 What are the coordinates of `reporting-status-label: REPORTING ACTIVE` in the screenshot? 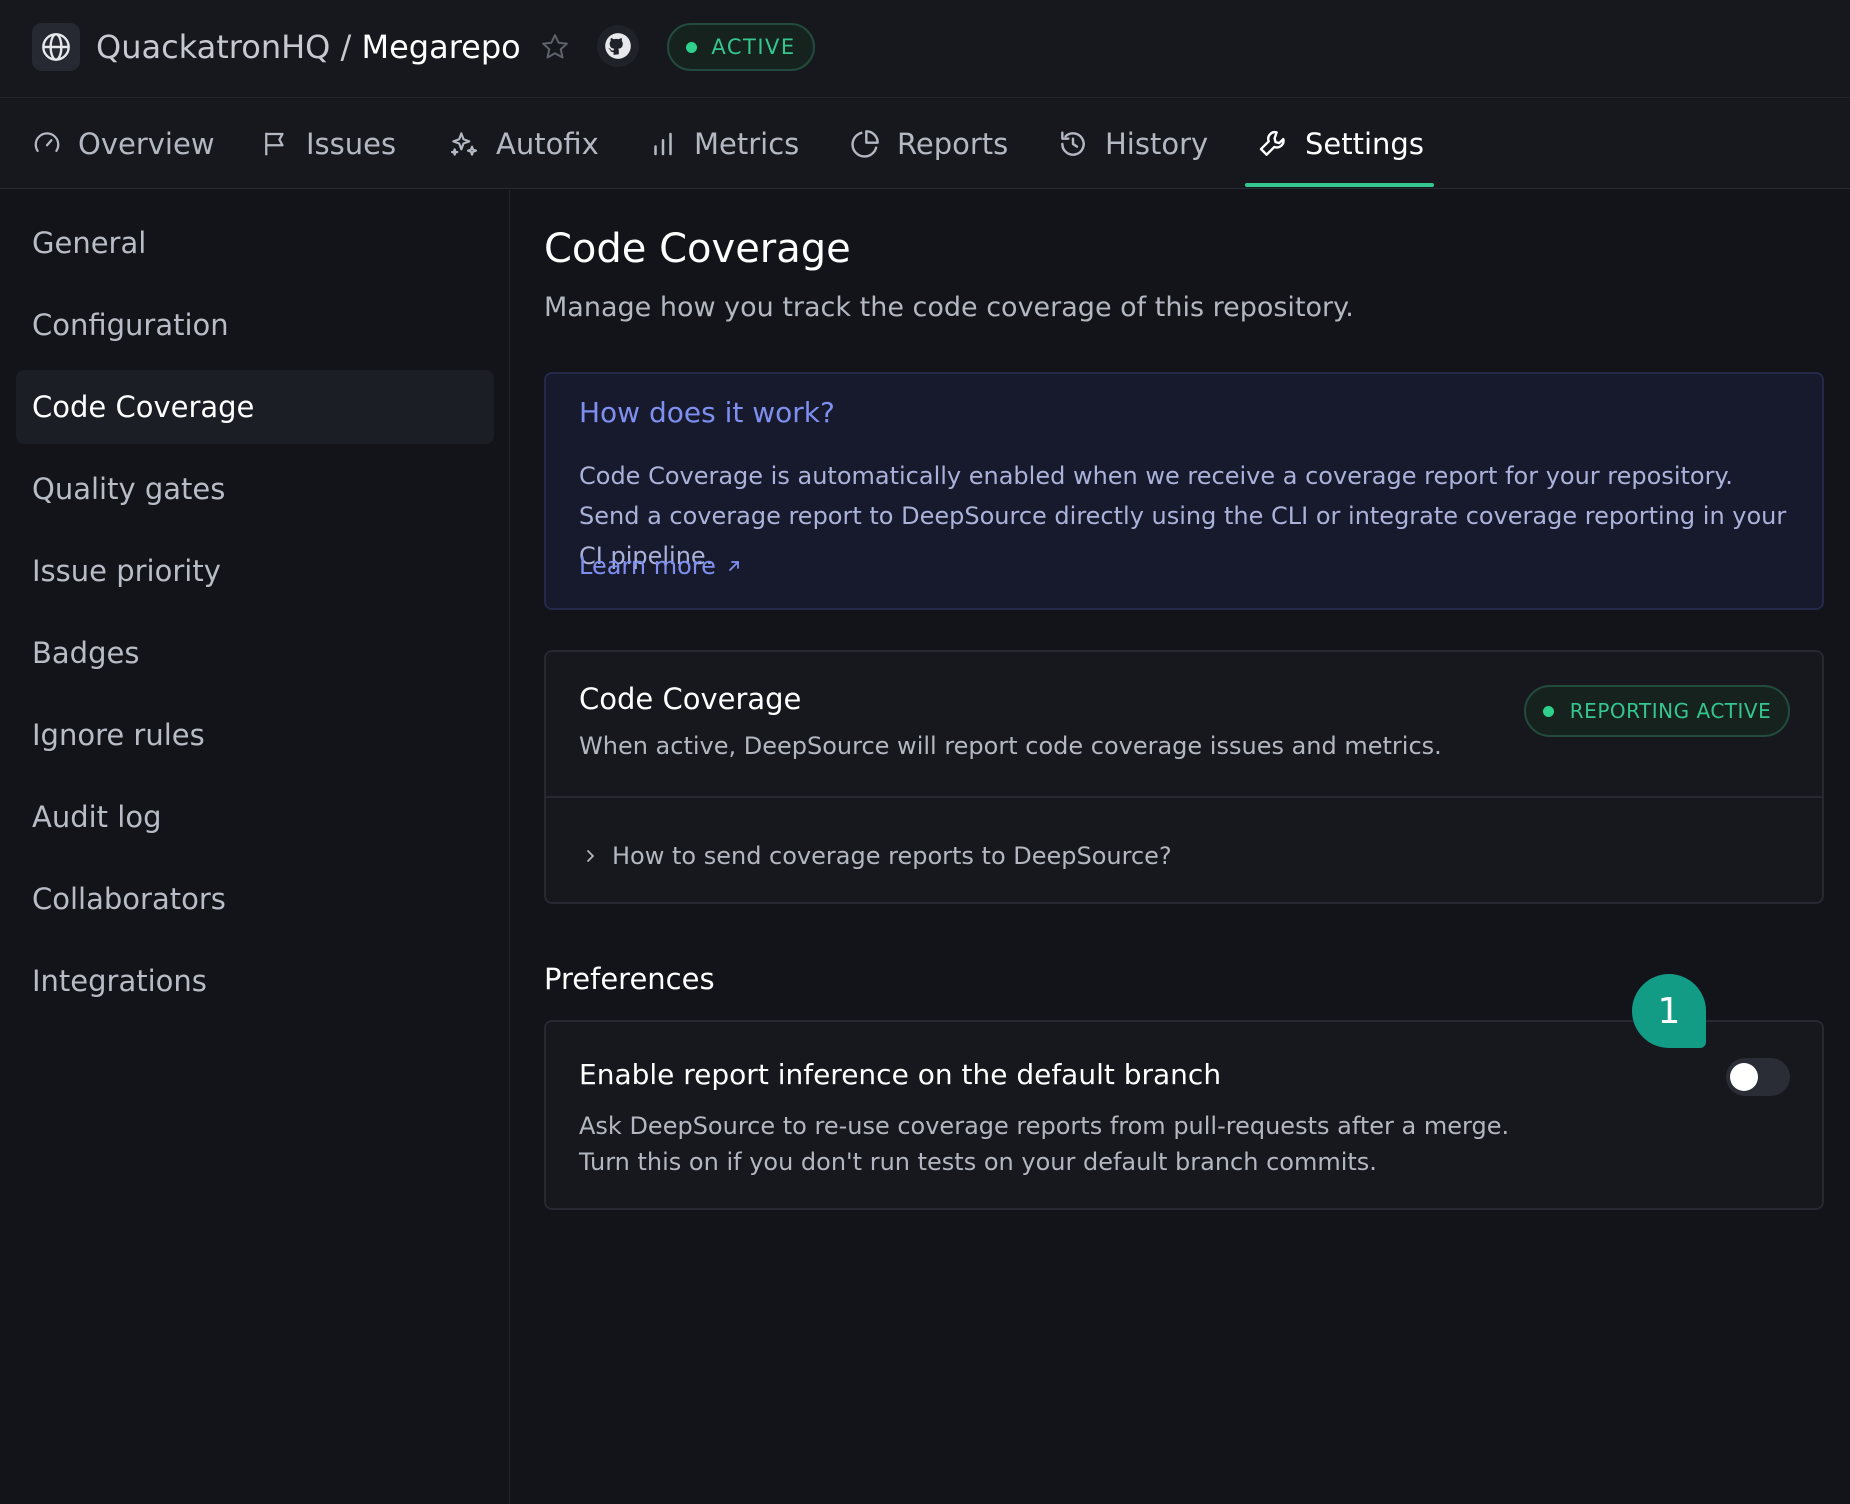 It's located at (1670, 711).